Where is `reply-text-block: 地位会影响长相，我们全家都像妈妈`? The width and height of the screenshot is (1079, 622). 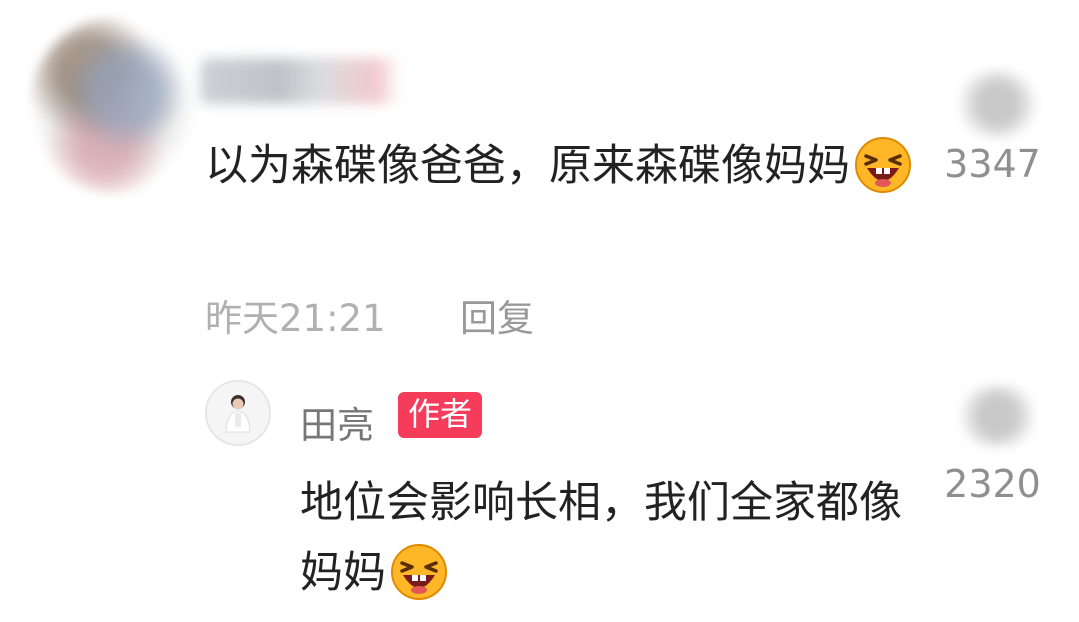 reply-text-block: 地位会影响长相，我们全家都像妈妈 is located at coordinates (610, 538).